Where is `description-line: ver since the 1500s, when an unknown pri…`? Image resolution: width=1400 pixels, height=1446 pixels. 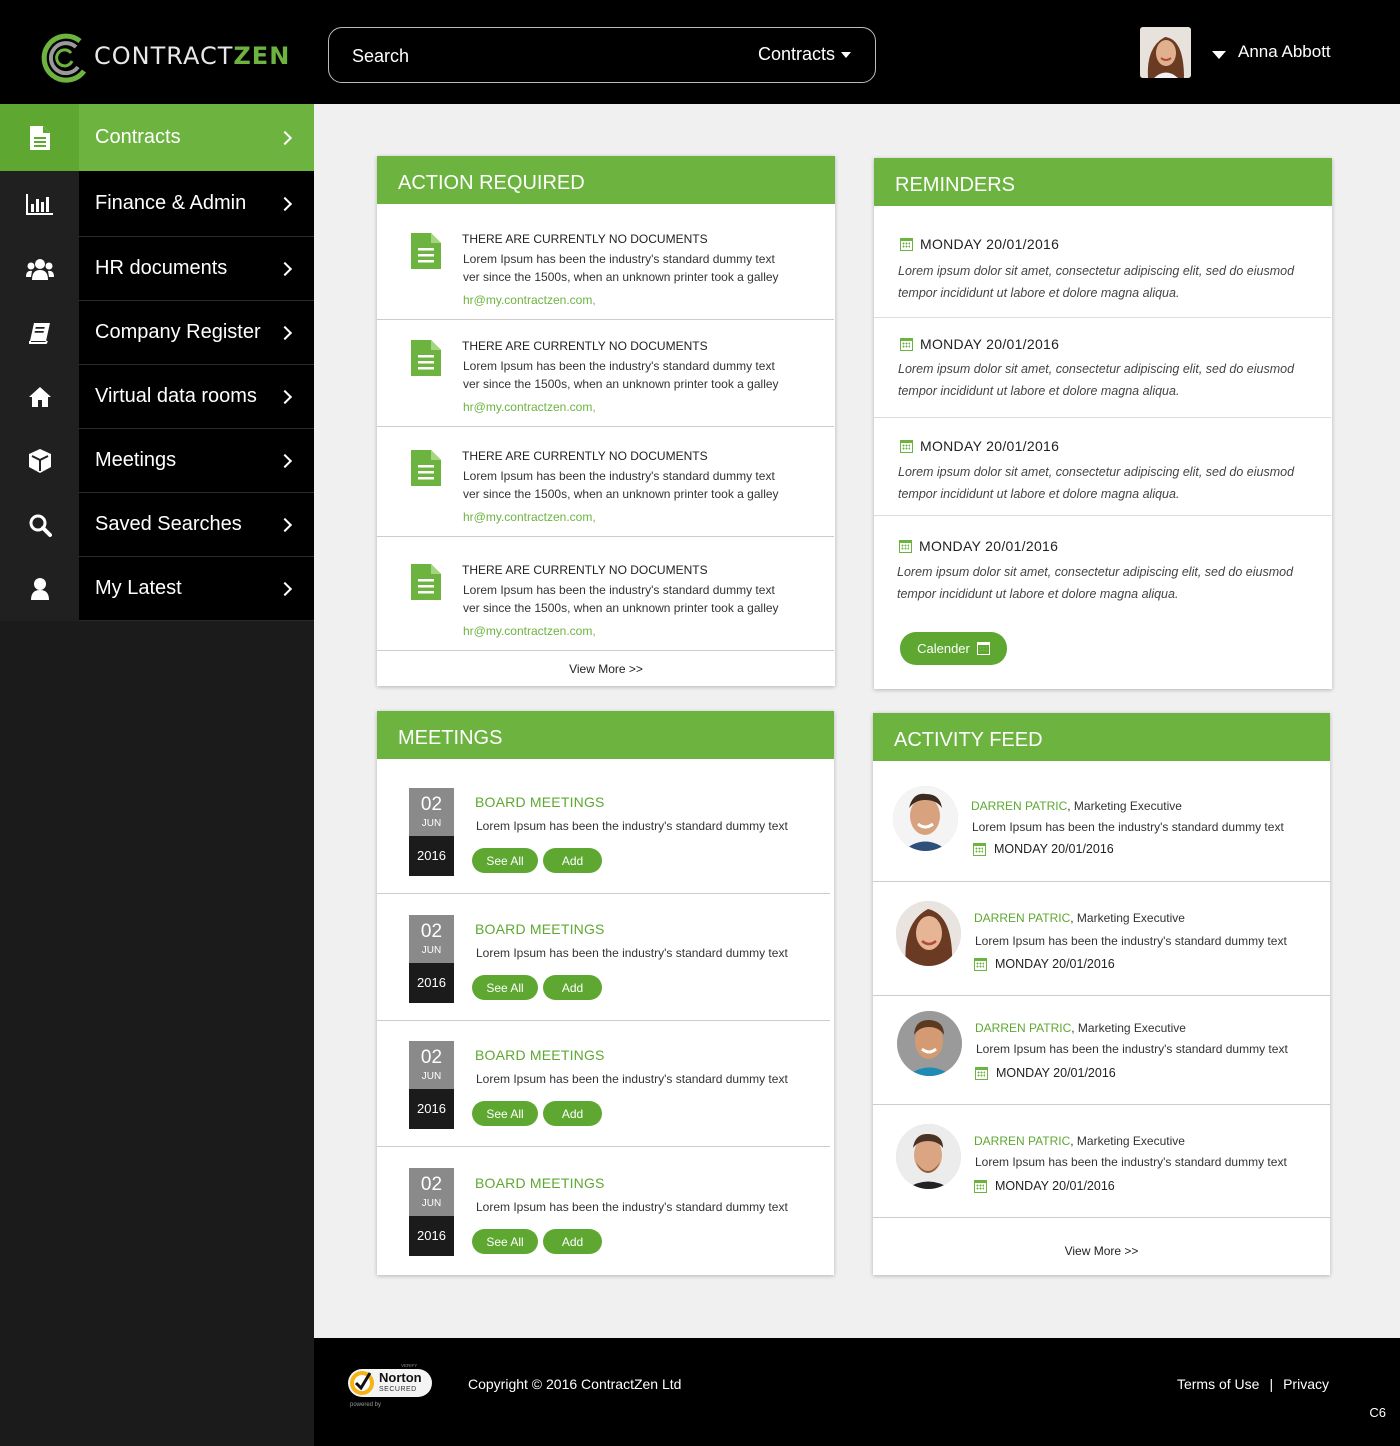
description-line: ver since the 1500s, when an unknown pri… is located at coordinates (621, 384).